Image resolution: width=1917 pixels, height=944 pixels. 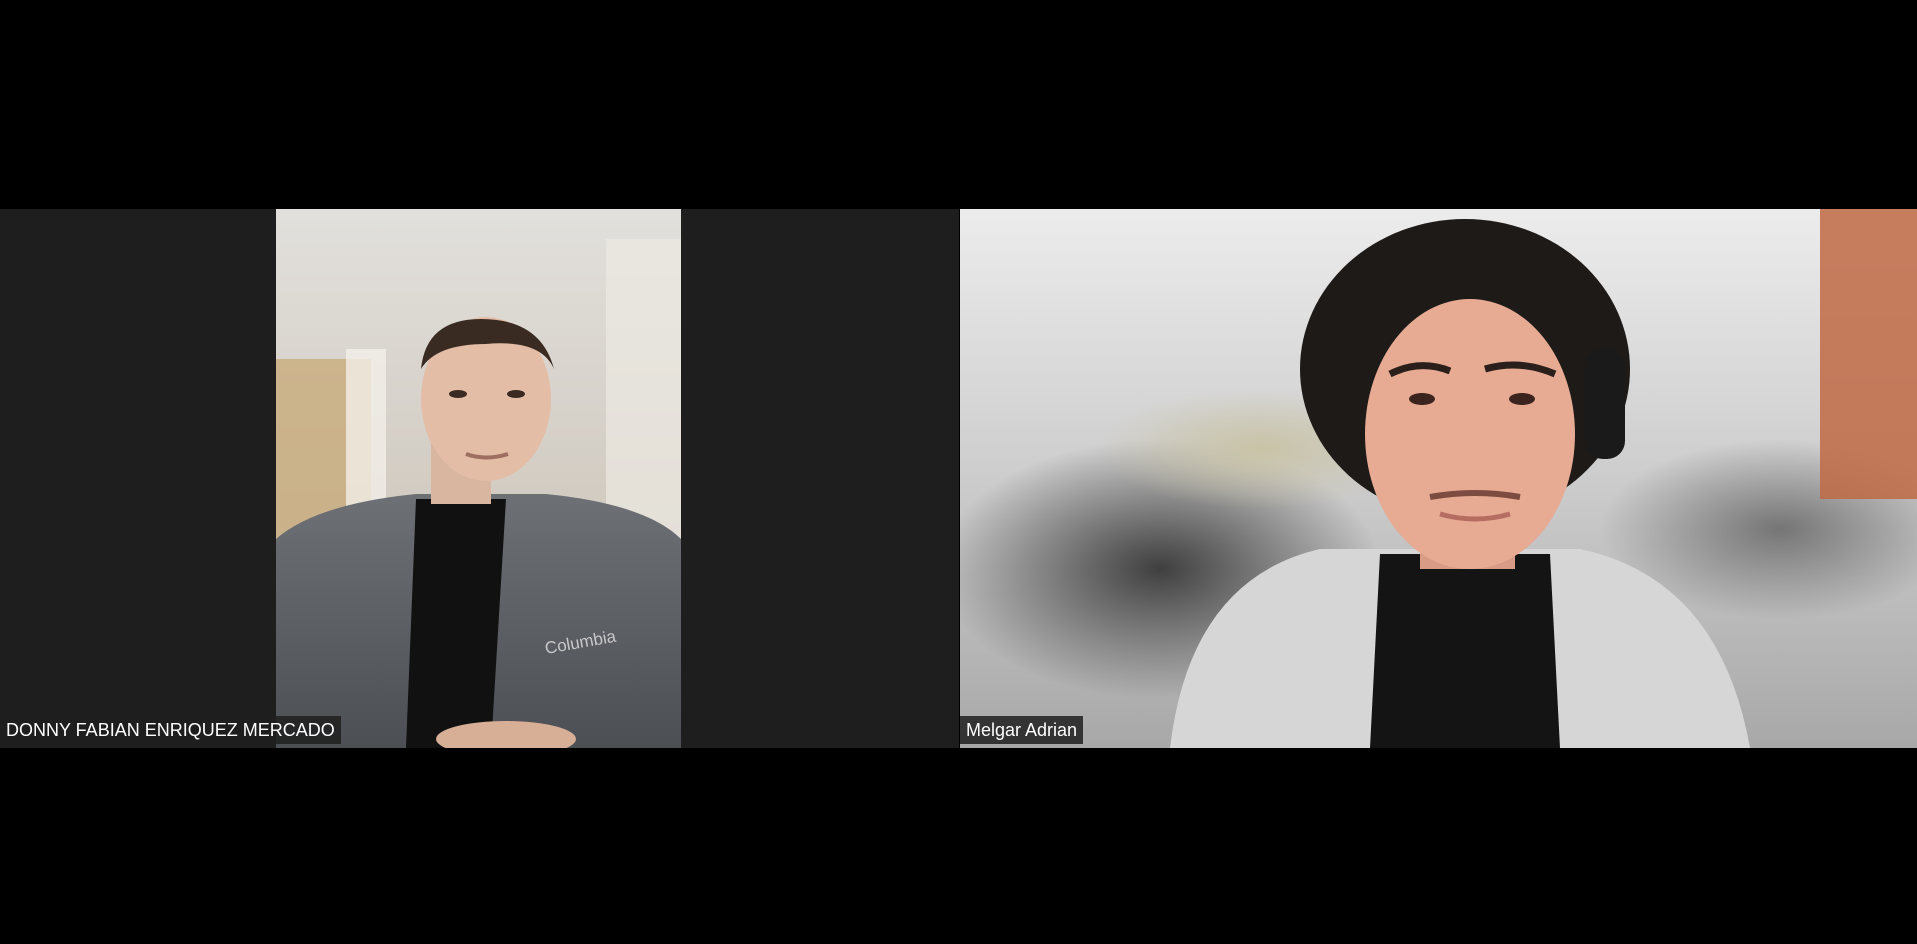 I want to click on participant-name: Melgar Adrian, so click(x=1022, y=730).